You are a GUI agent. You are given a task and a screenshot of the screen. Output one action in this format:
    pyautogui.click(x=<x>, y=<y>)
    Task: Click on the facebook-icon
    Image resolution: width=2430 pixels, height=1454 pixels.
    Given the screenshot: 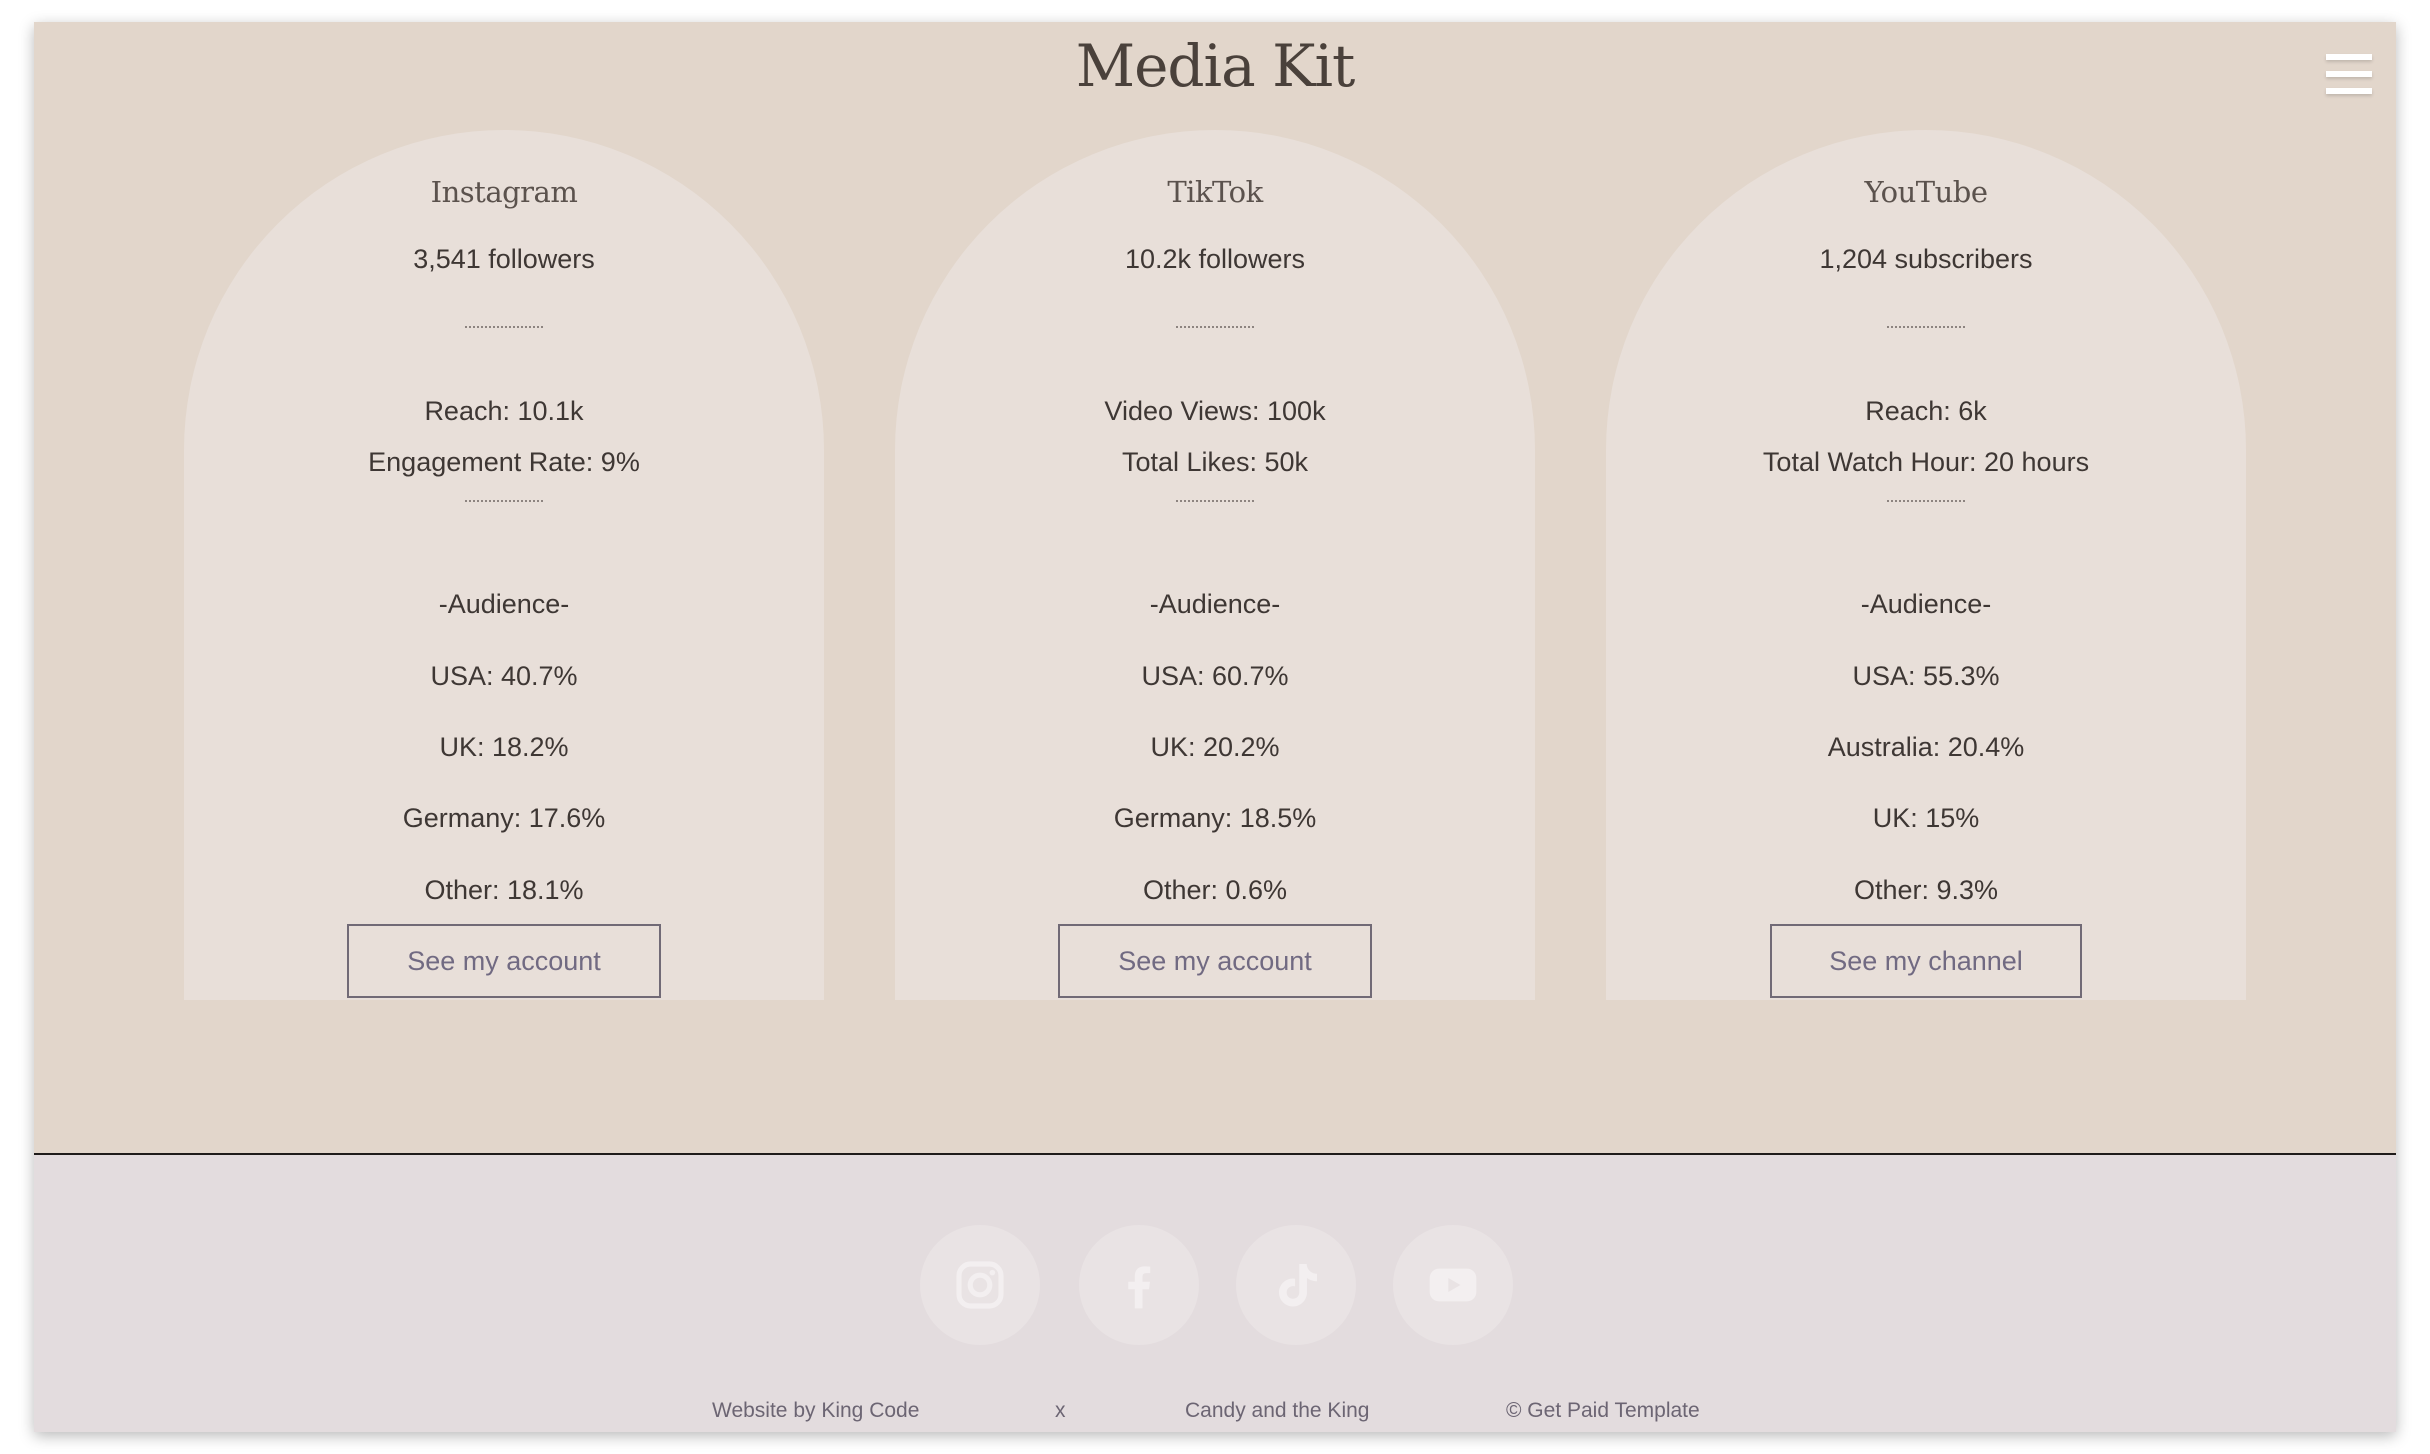 What is the action you would take?
    pyautogui.click(x=1139, y=1285)
    